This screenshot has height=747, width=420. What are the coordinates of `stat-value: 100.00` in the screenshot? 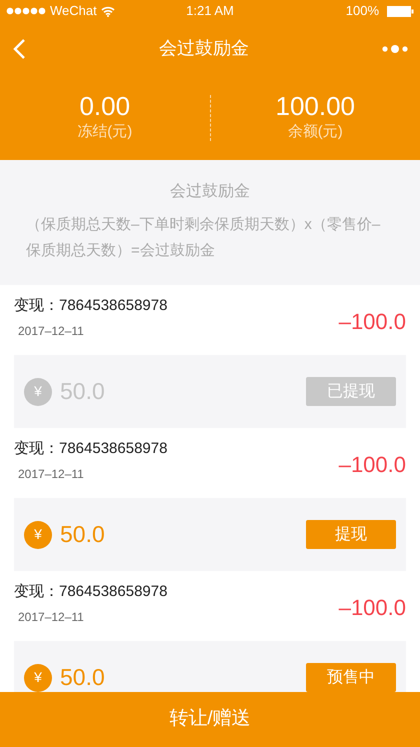 It's located at (315, 106).